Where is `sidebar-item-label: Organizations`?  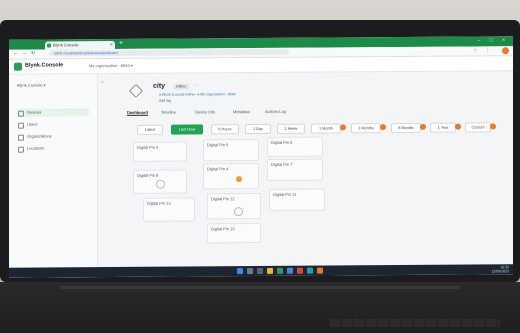
sidebar-item-label: Organizations is located at coordinates (39, 136).